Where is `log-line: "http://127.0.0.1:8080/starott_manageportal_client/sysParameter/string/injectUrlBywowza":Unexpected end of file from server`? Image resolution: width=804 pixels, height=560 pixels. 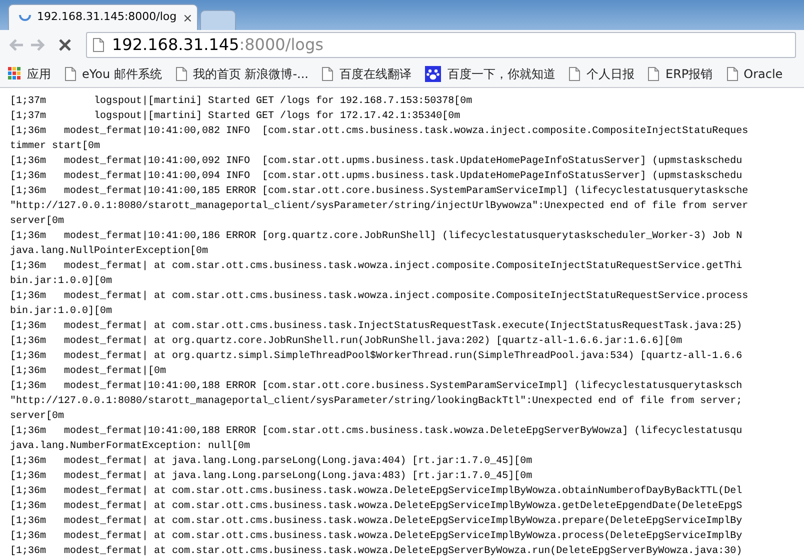
log-line: "http://127.0.0.1:8080/starott_manageportal_client/sysParameter/string/injectUrlBywowza":Unexpected end of file from server is located at coordinates (379, 207).